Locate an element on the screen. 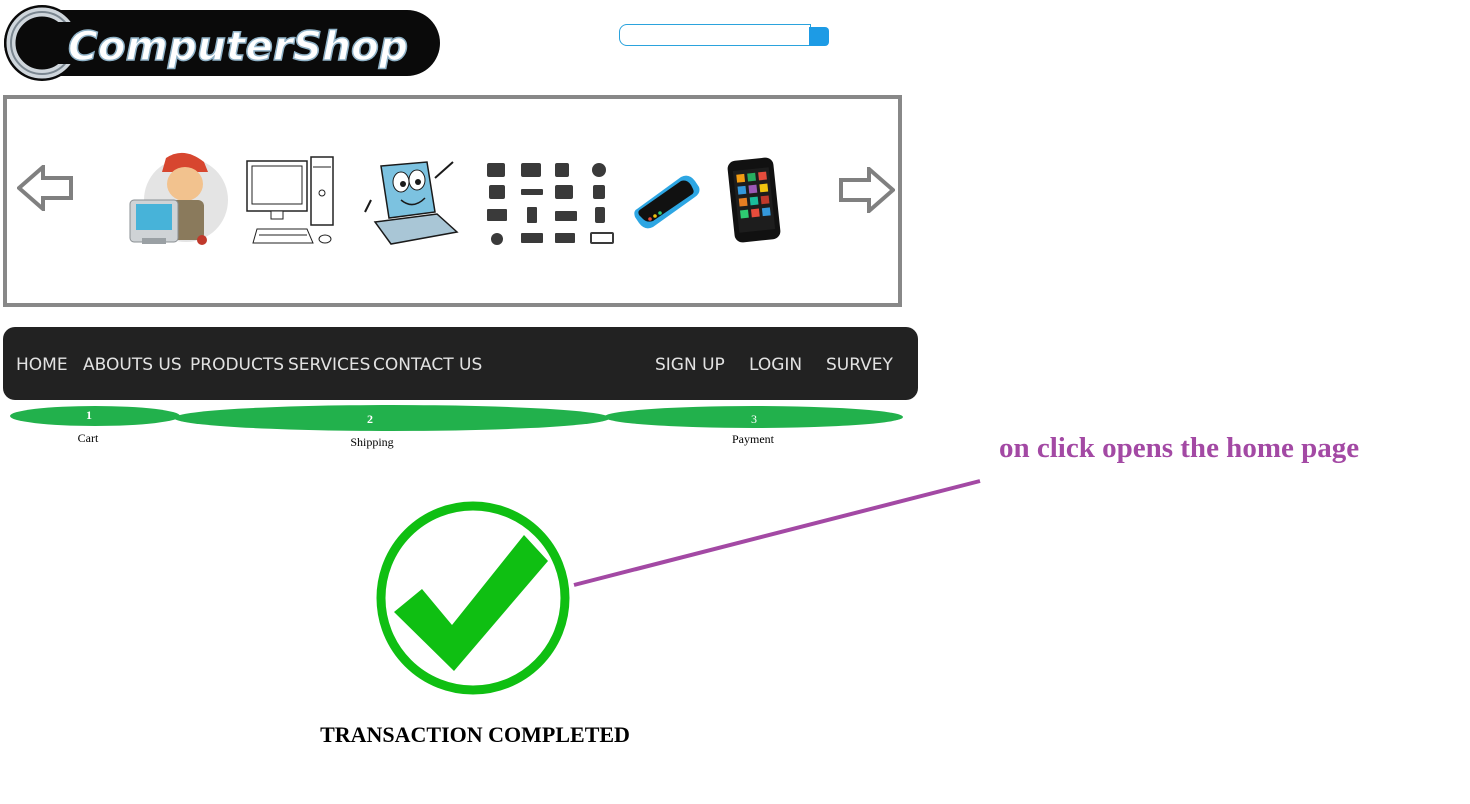 Image resolution: width=1470 pixels, height=804 pixels. annotation-note: on click opens the home page is located at coordinates (1179, 448).